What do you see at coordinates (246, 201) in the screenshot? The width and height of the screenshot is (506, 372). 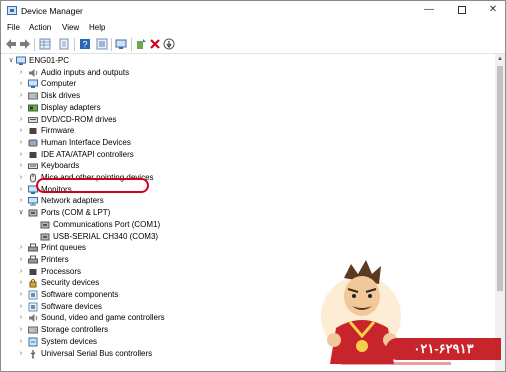 I see `tree-category: › Network adapters` at bounding box center [246, 201].